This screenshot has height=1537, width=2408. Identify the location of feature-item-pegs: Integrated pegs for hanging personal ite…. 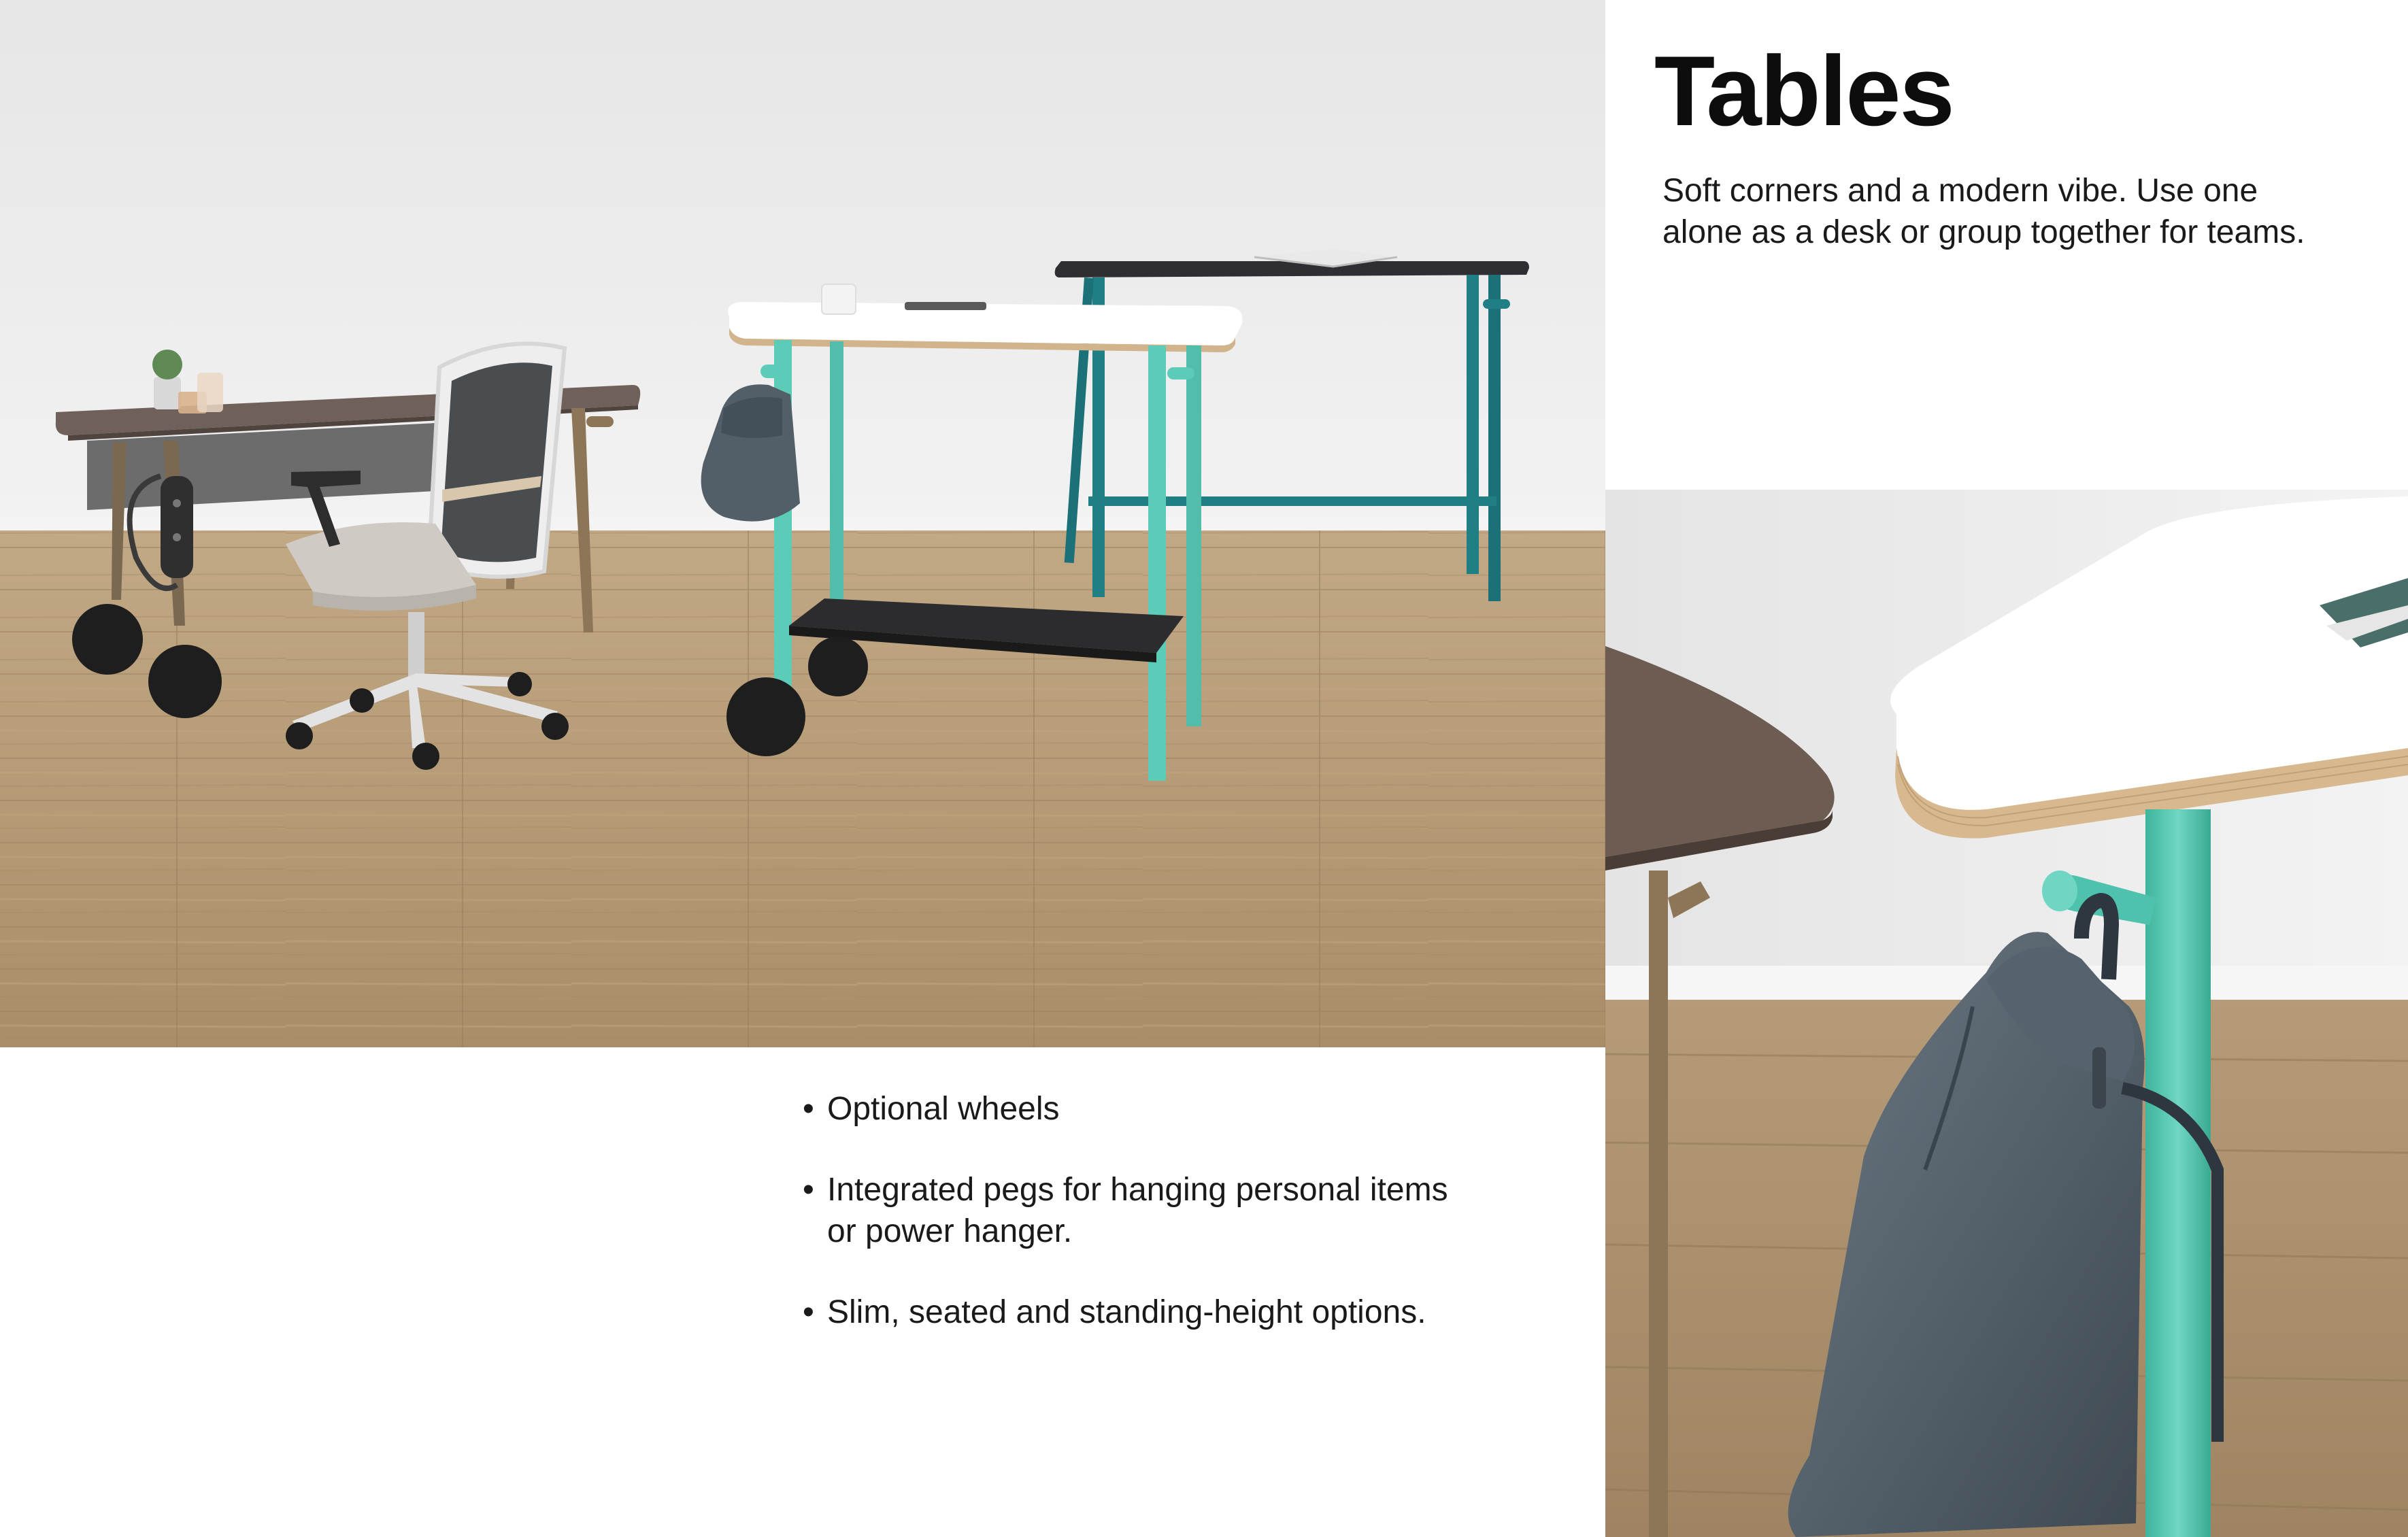
(1140, 1210).